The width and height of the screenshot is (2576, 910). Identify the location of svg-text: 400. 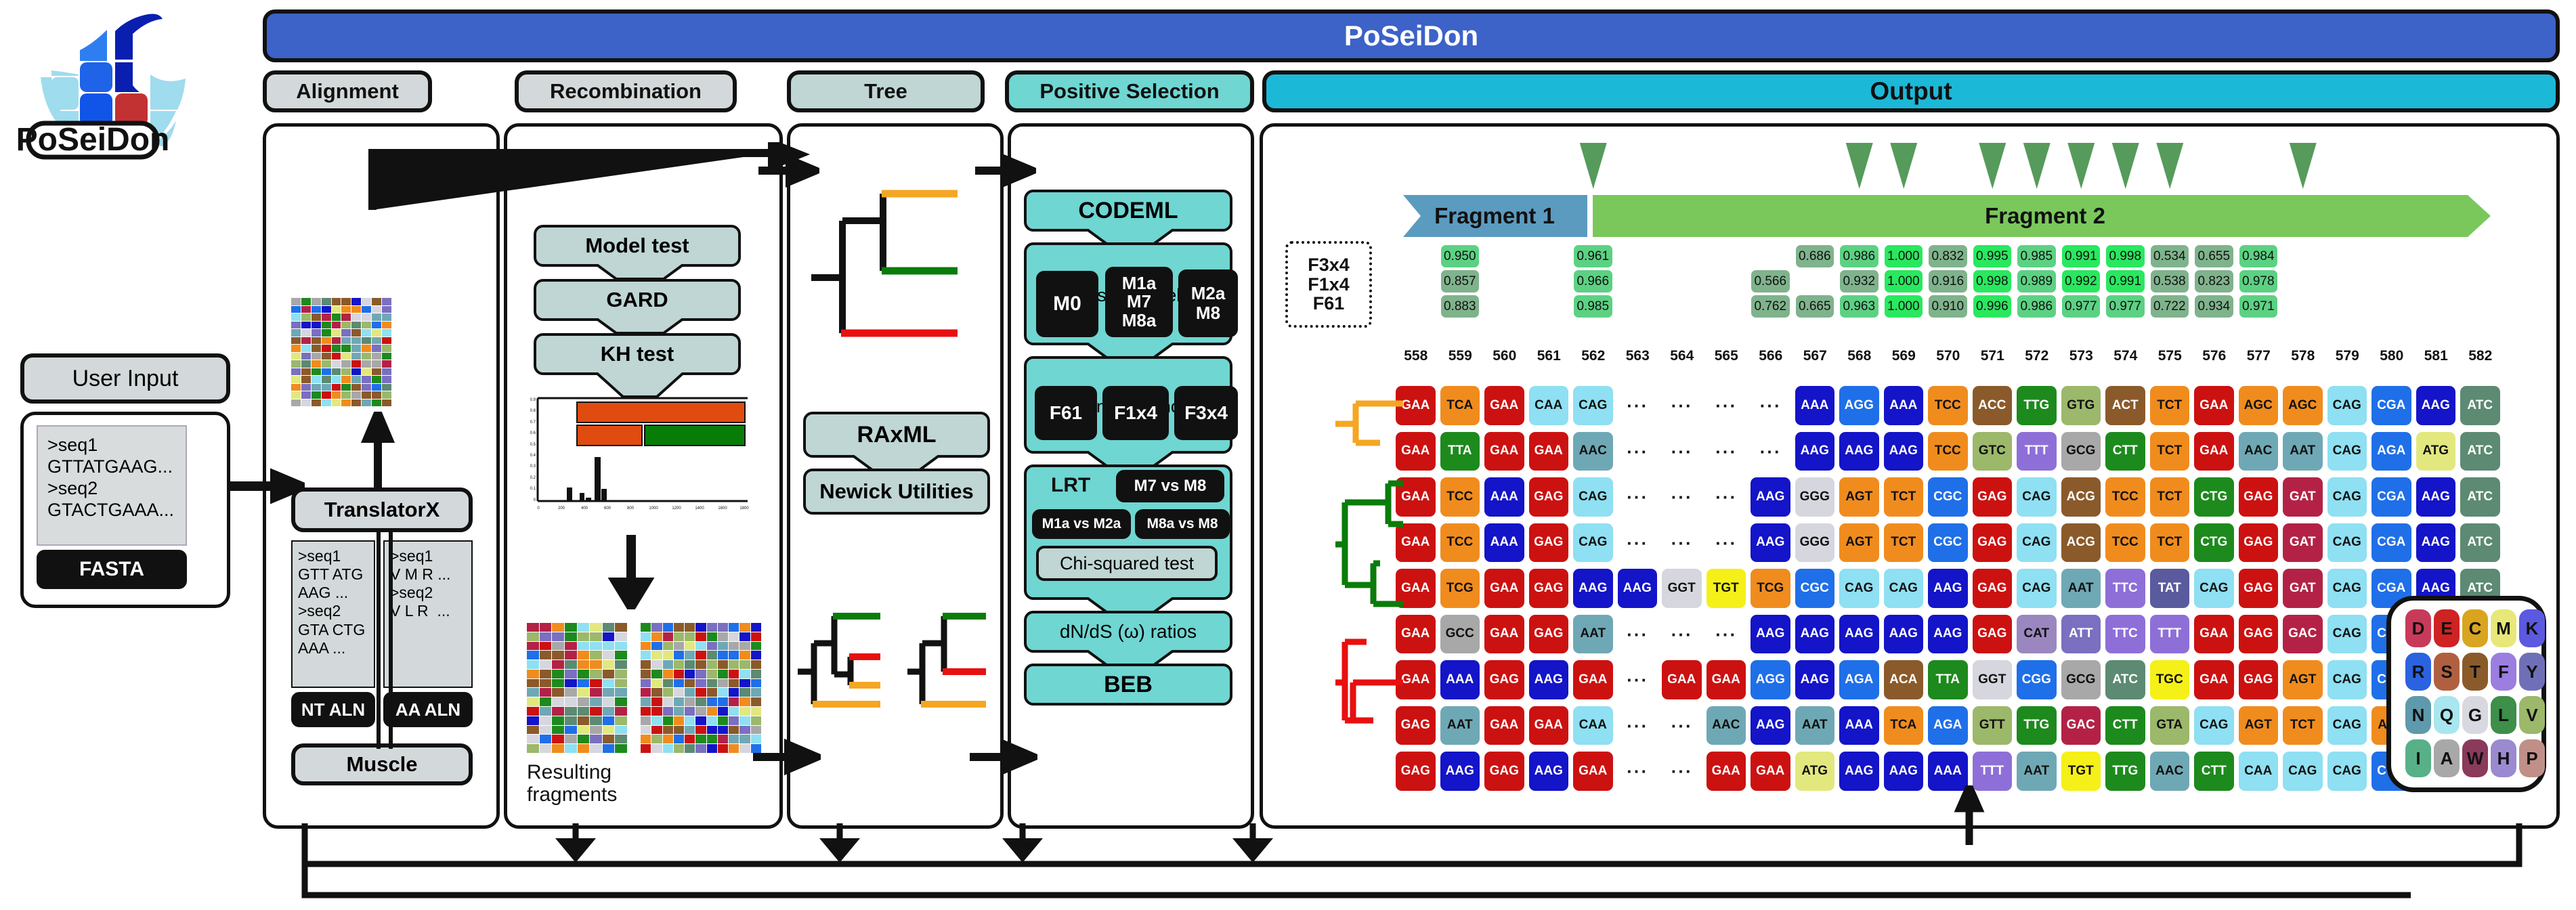
(584, 509).